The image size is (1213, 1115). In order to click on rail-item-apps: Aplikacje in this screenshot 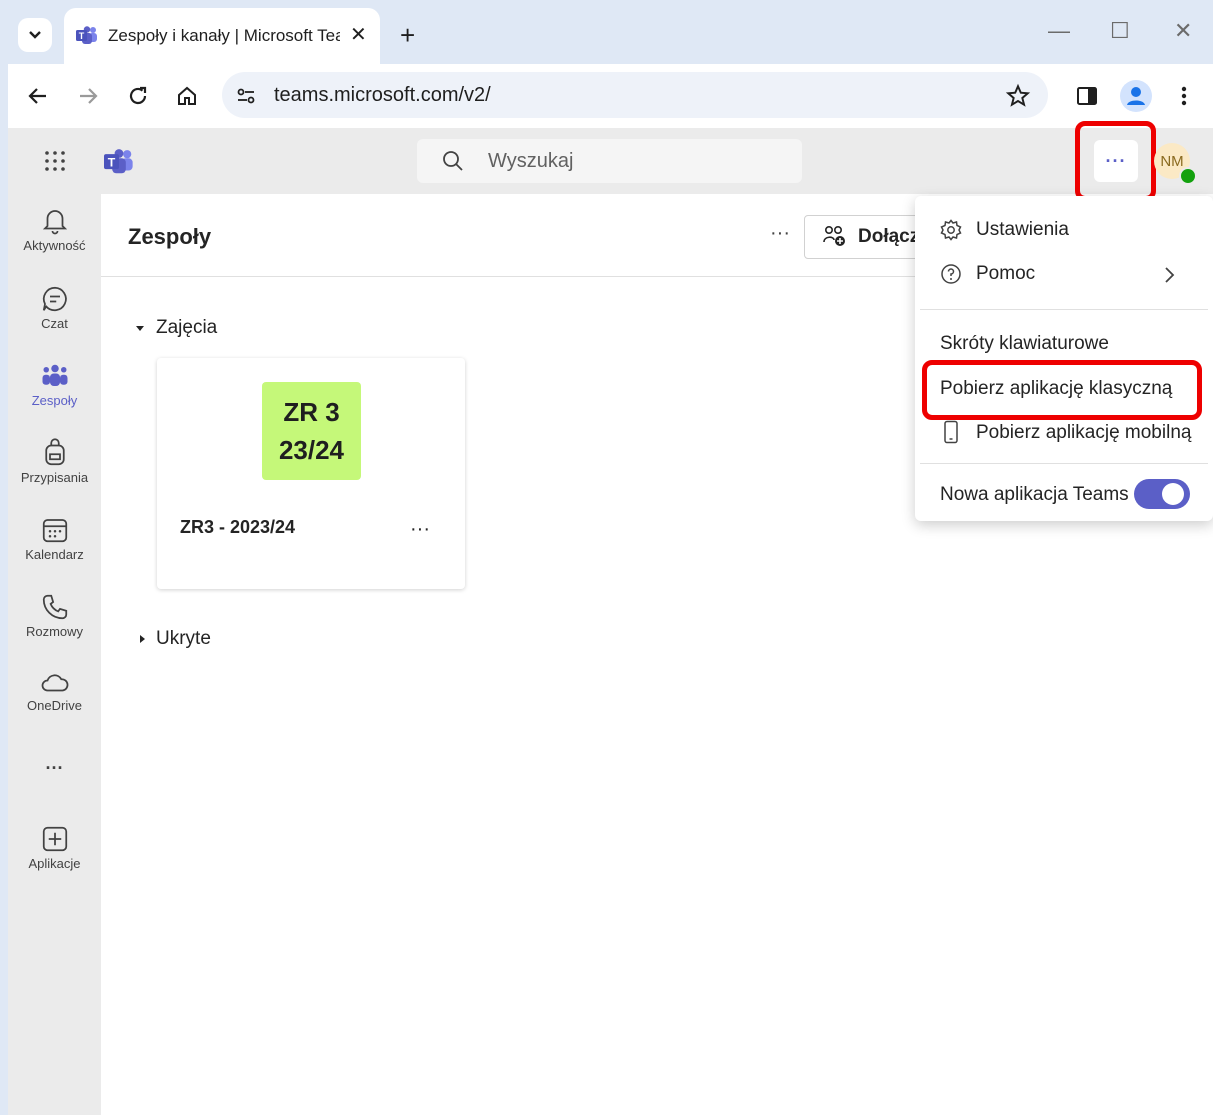, I will do `click(54, 847)`.